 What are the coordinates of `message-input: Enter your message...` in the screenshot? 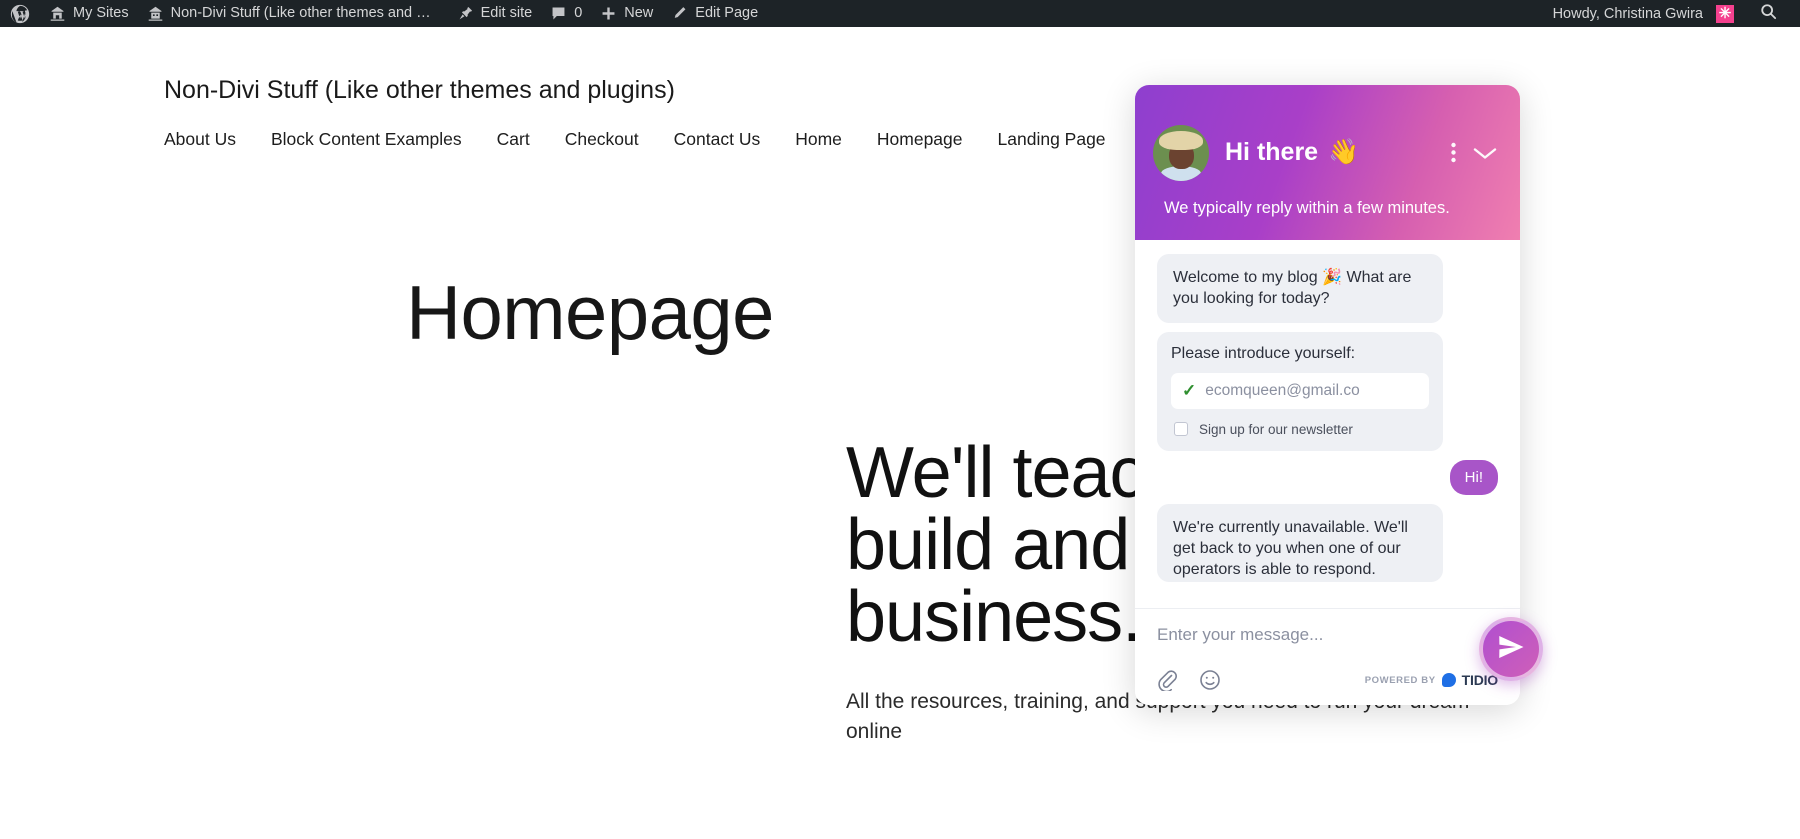 It's located at (1327, 647).